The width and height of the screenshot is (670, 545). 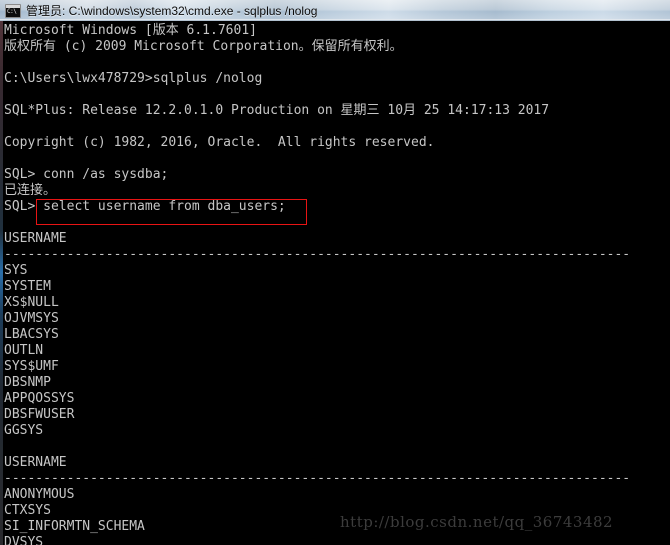 What do you see at coordinates (39, 414) in the screenshot?
I see `console-line: DBSFWUSER` at bounding box center [39, 414].